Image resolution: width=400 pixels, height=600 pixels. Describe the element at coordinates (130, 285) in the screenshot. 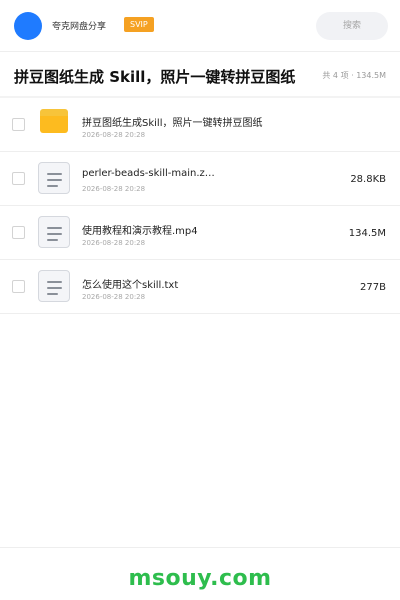

I see `file-name: 怎么使用这个skill.txt` at that location.